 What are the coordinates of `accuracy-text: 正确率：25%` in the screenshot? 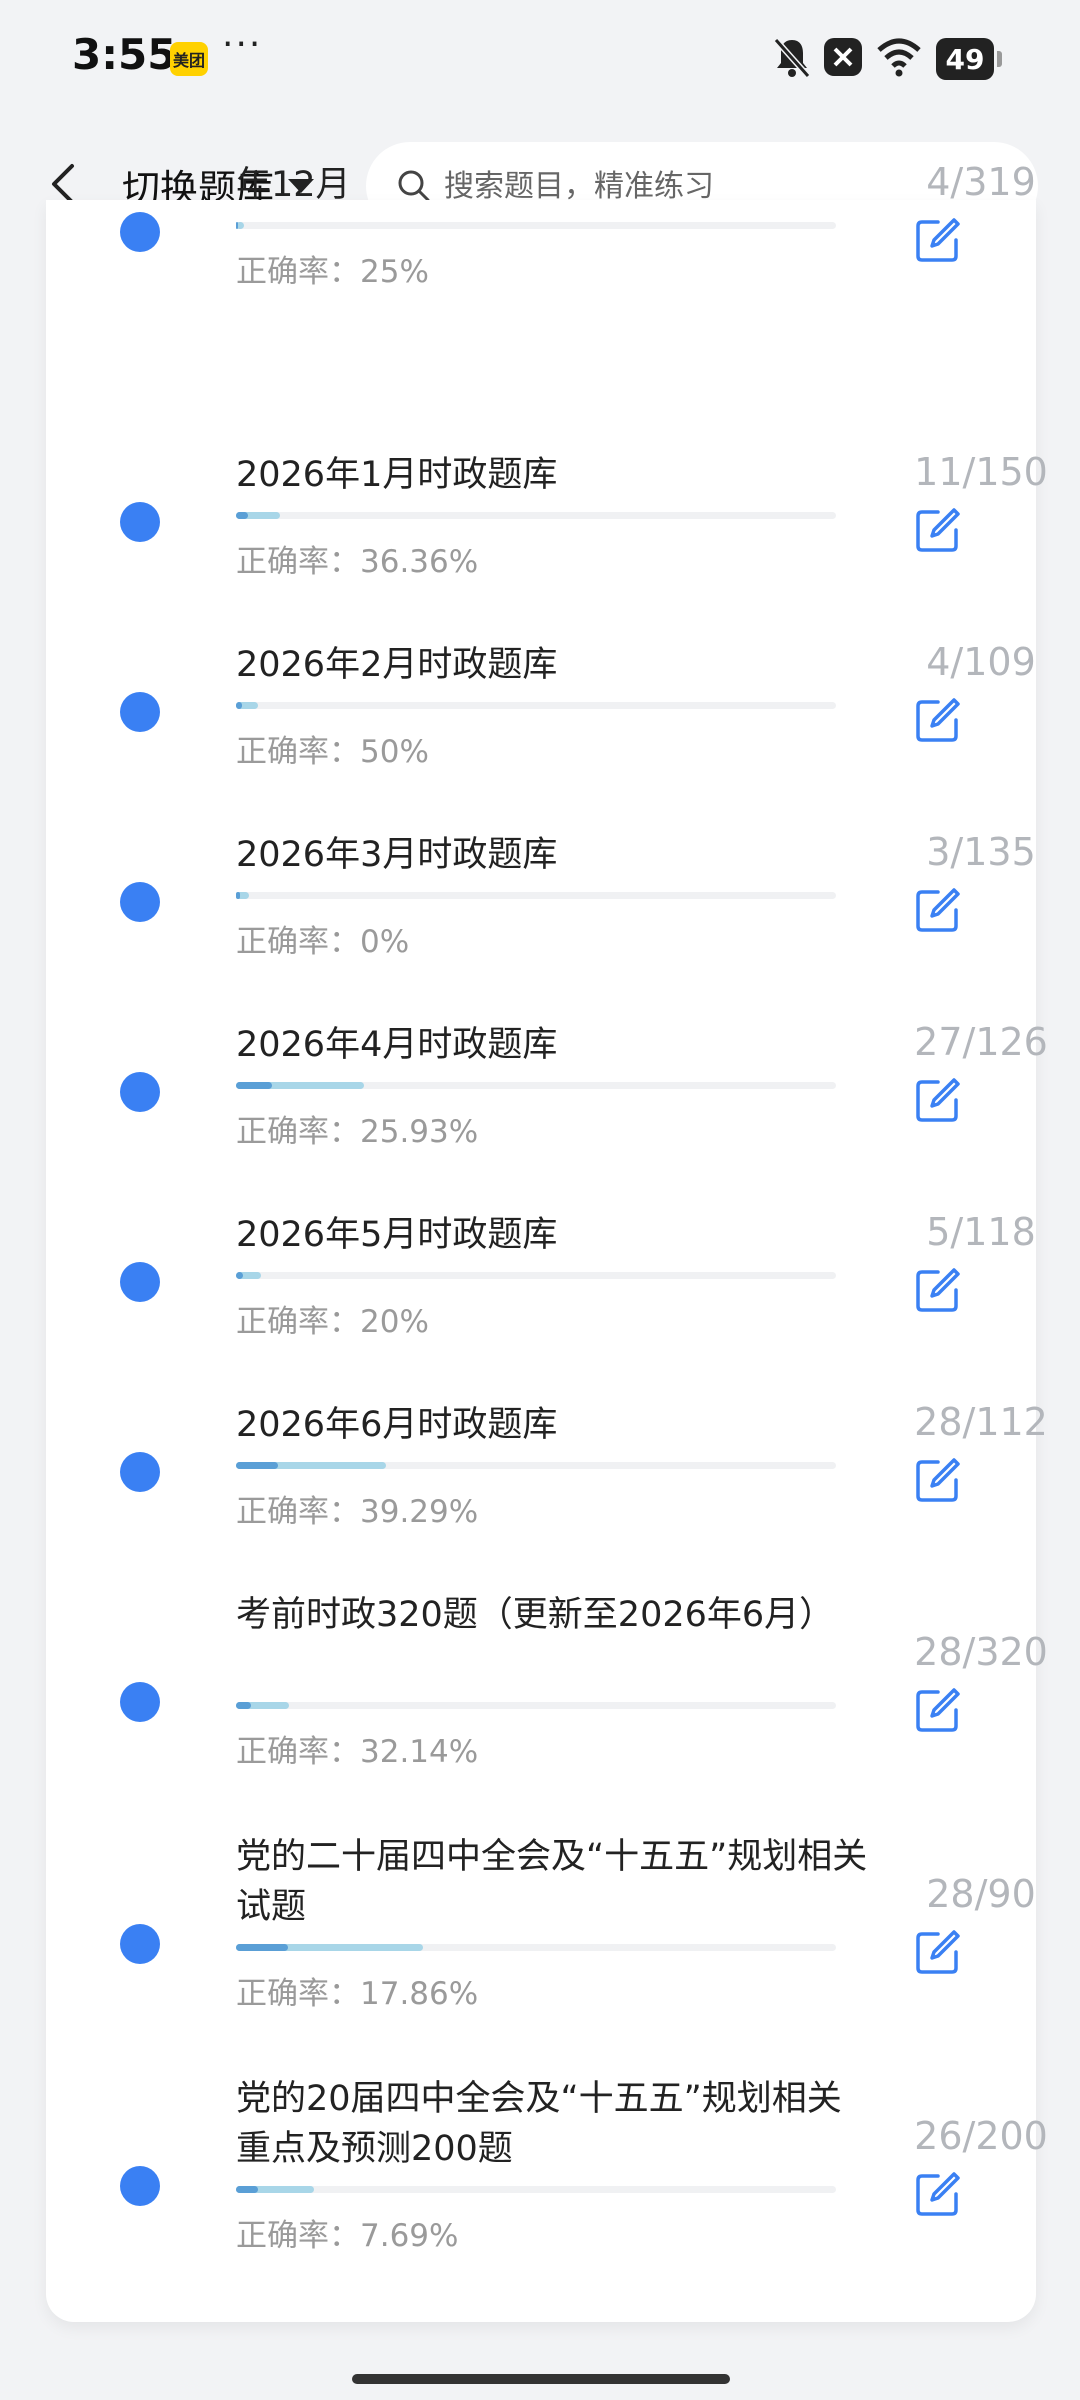 It's located at (332, 268).